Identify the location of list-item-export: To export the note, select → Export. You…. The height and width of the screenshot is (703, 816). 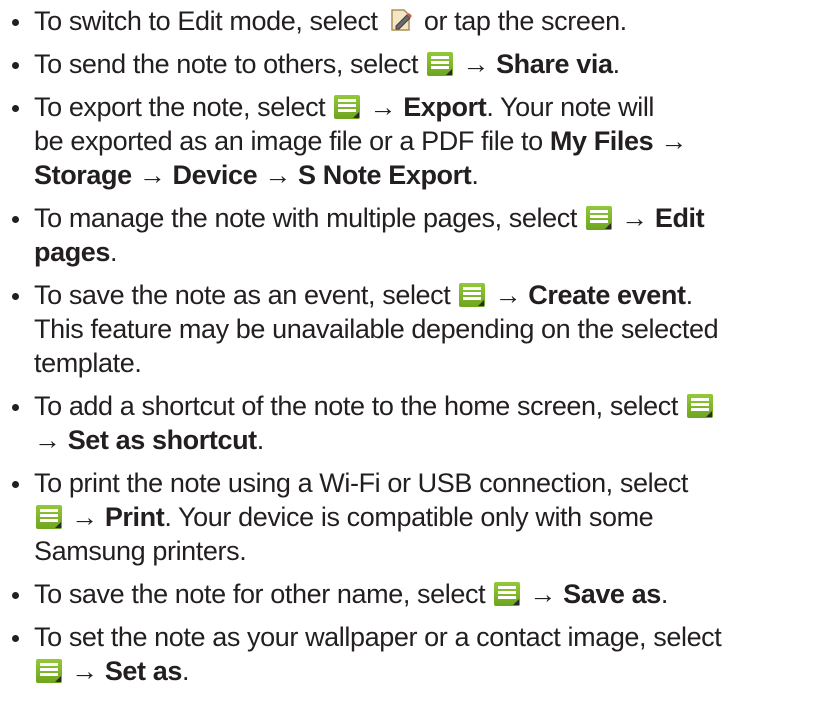
(408, 141).